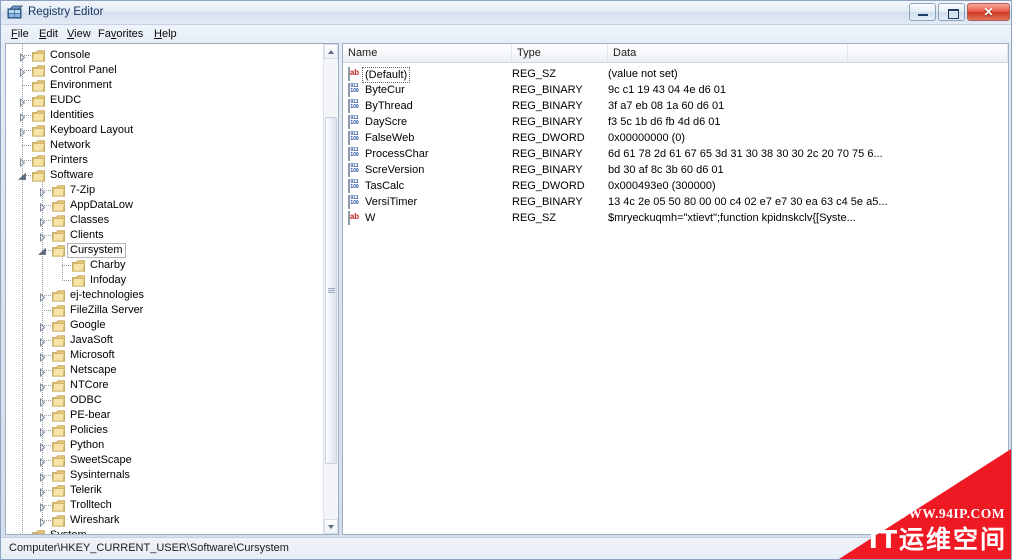 This screenshot has height=560, width=1012. What do you see at coordinates (951, 12) in the screenshot?
I see `maximize-button` at bounding box center [951, 12].